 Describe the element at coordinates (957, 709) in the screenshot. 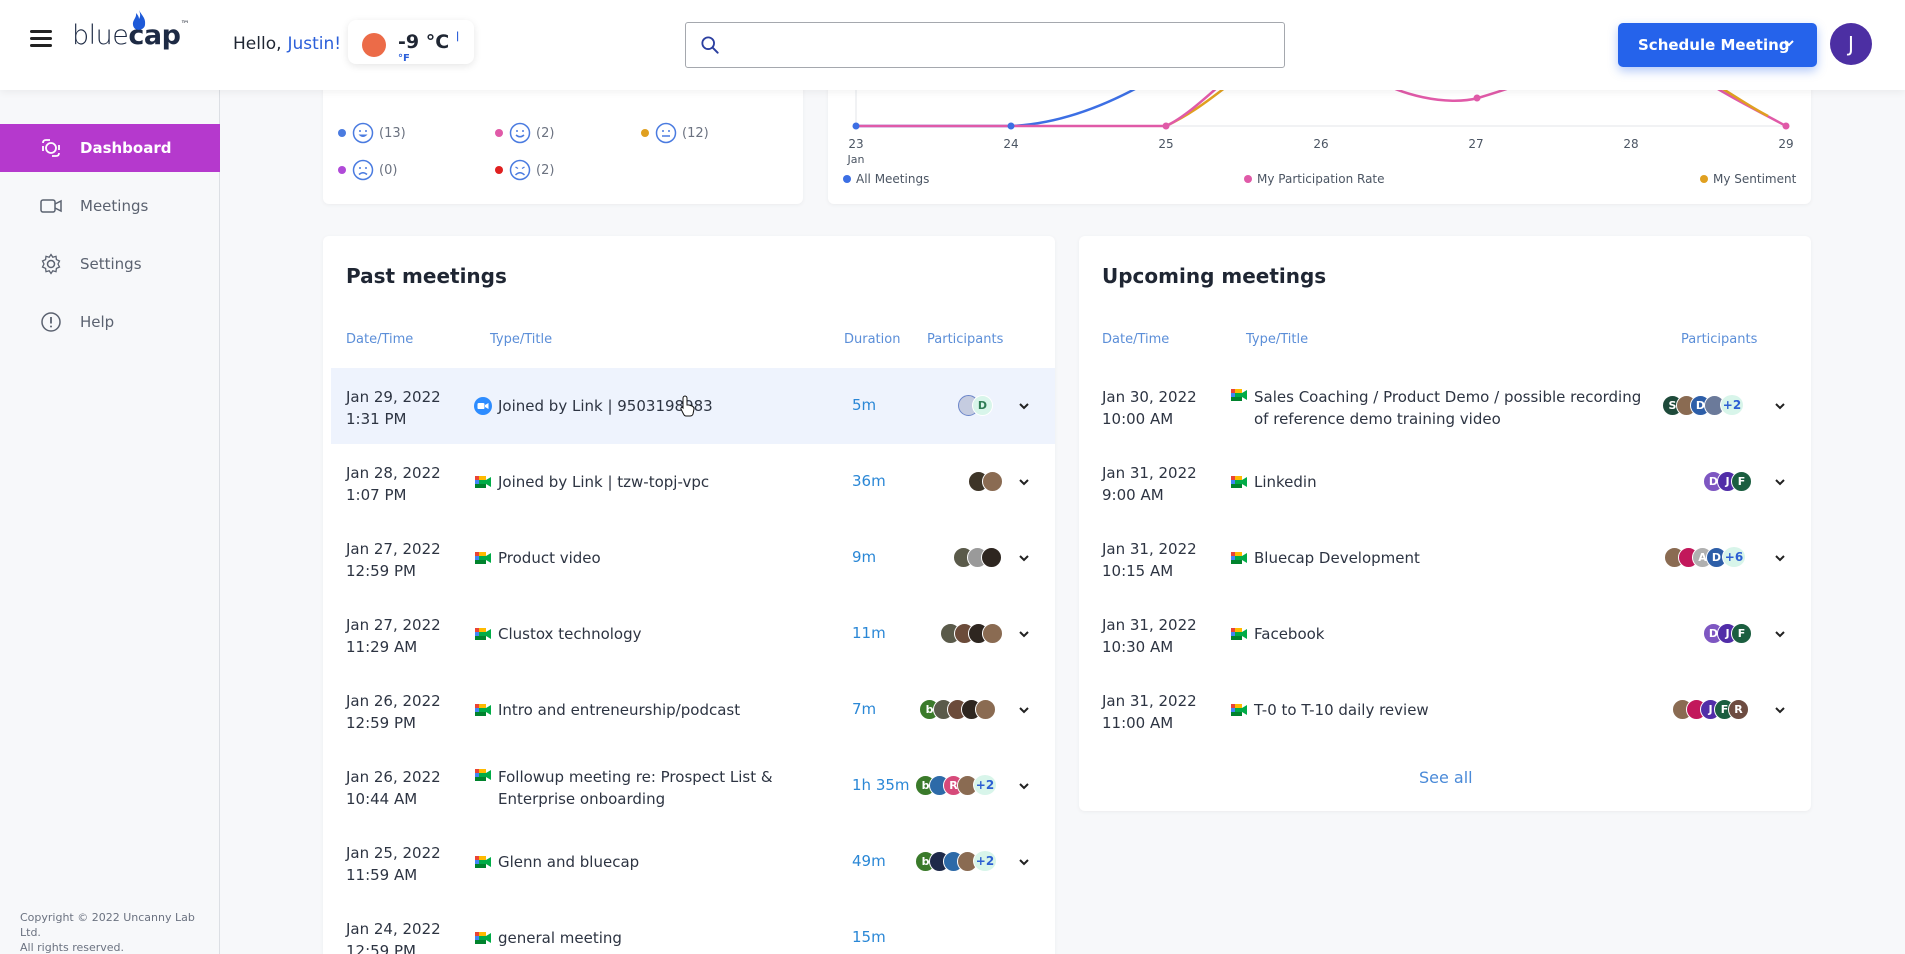

I see `participants-avatars: b` at that location.